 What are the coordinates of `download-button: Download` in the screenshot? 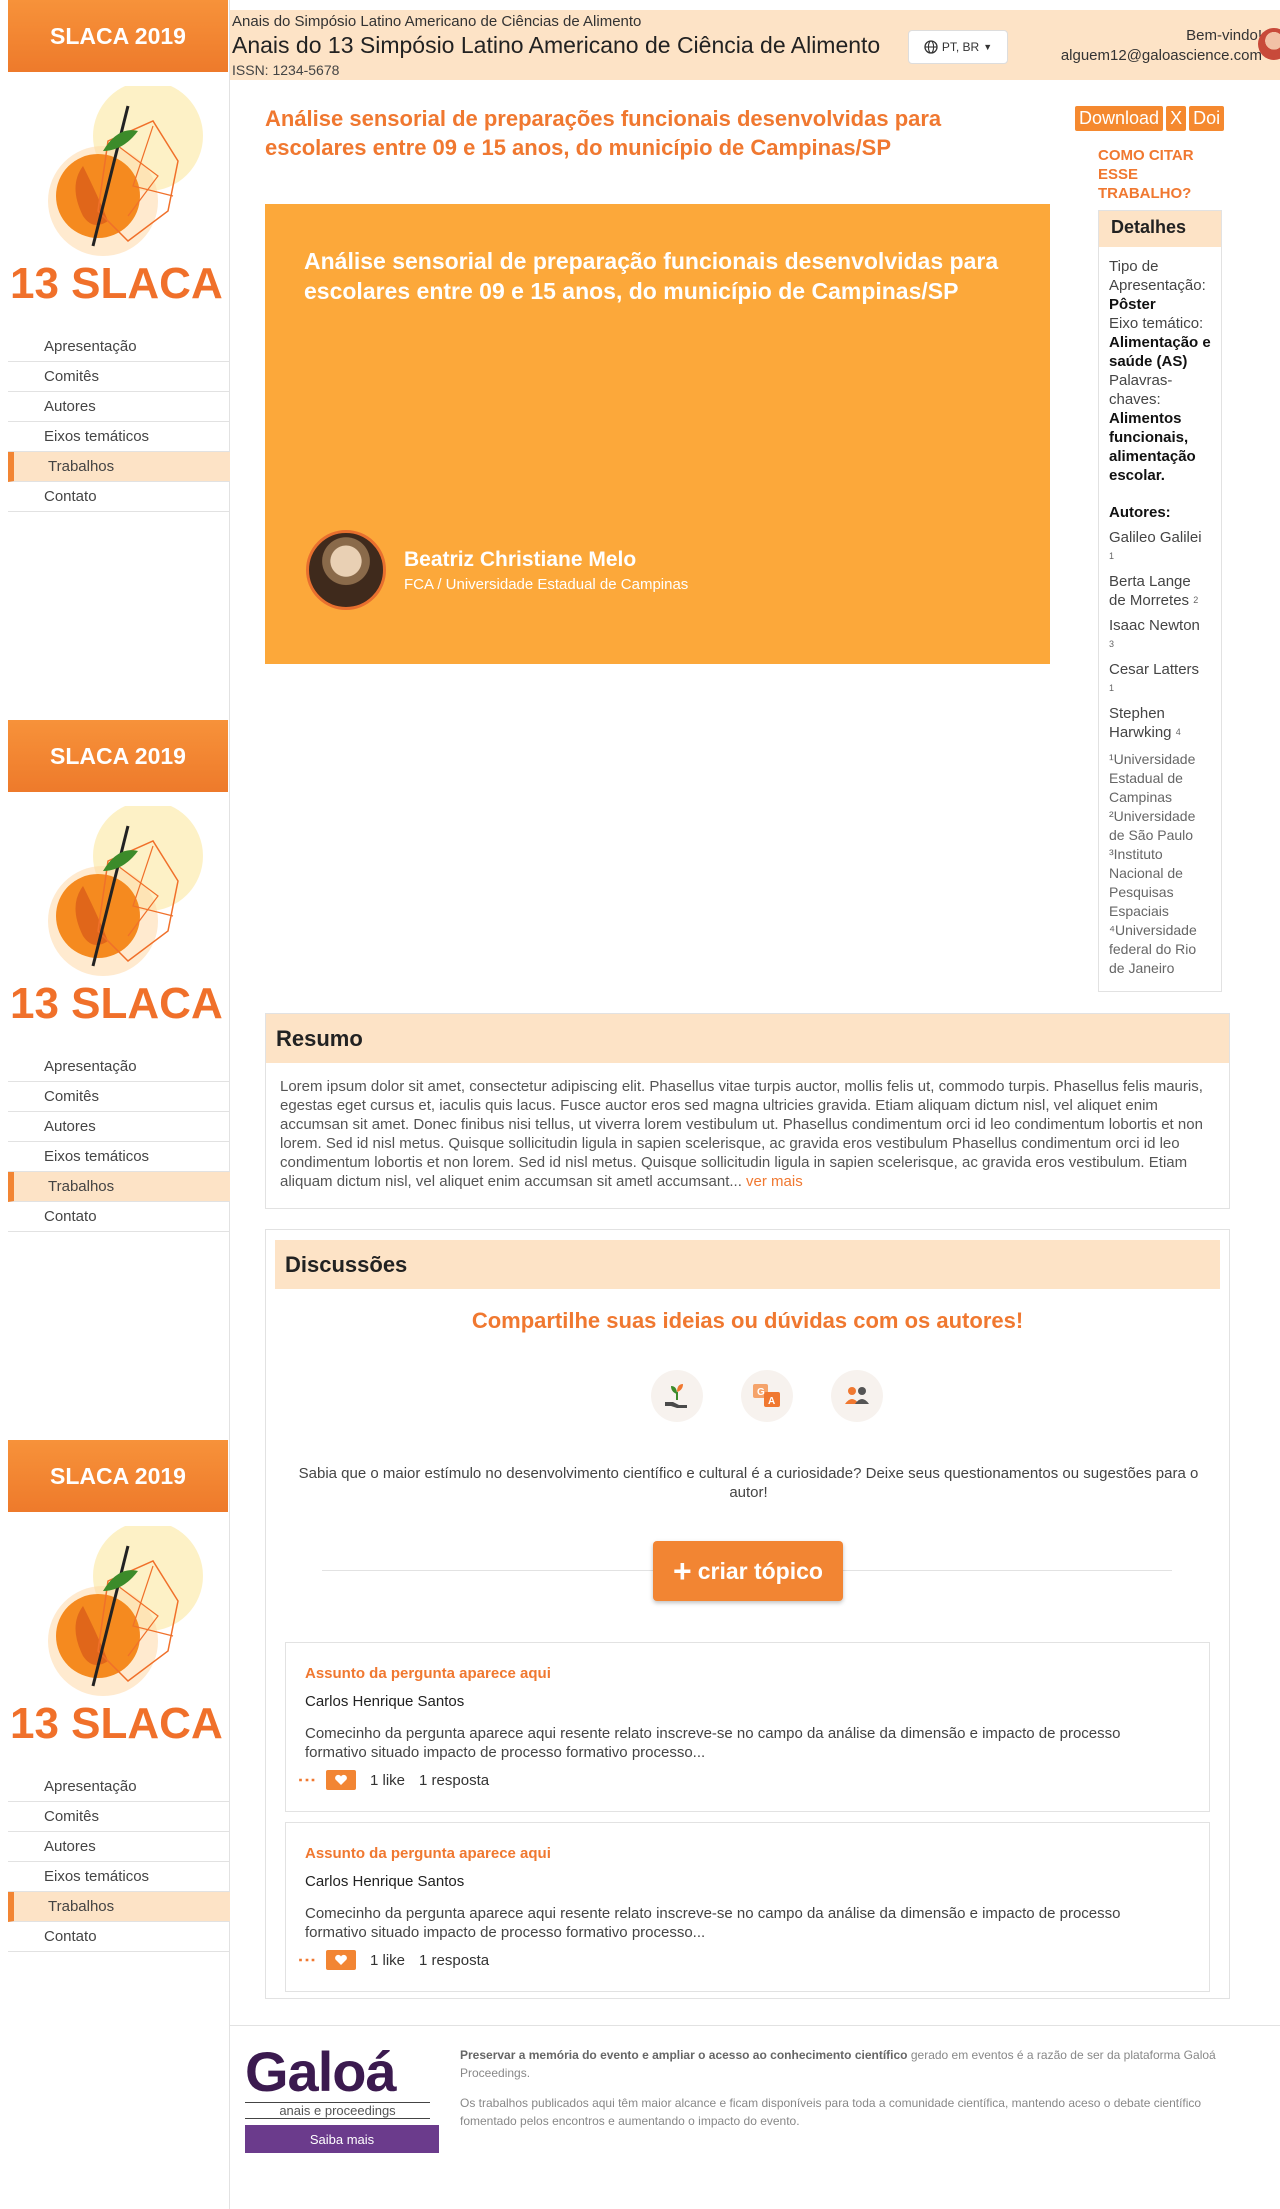 It's located at (1119, 118).